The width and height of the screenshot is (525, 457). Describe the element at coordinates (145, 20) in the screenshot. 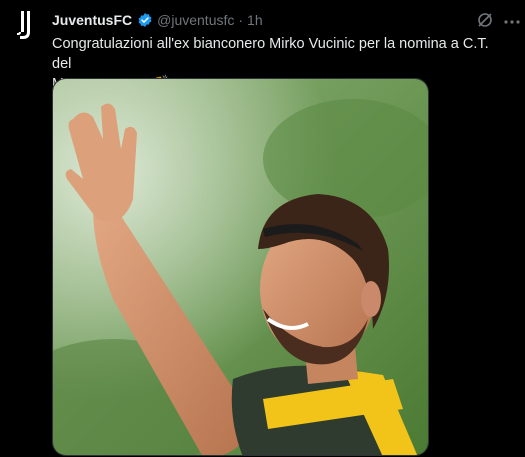

I see `verified-badge-icon` at that location.